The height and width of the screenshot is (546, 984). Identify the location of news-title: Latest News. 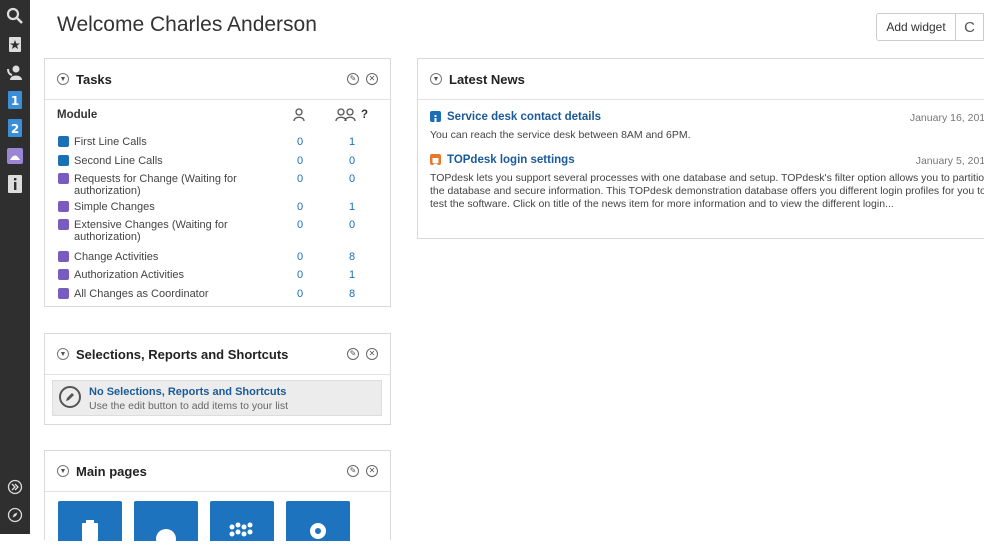
(487, 79).